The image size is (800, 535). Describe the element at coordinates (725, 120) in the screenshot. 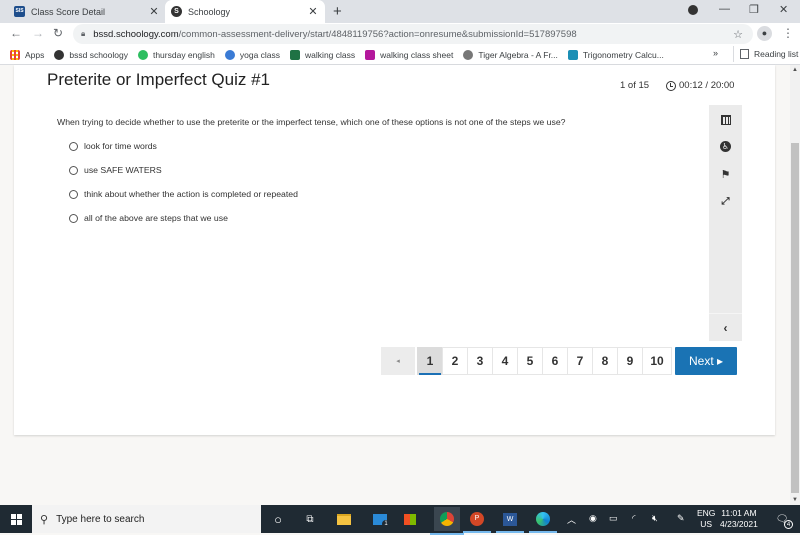

I see `calendar-tool-button` at that location.